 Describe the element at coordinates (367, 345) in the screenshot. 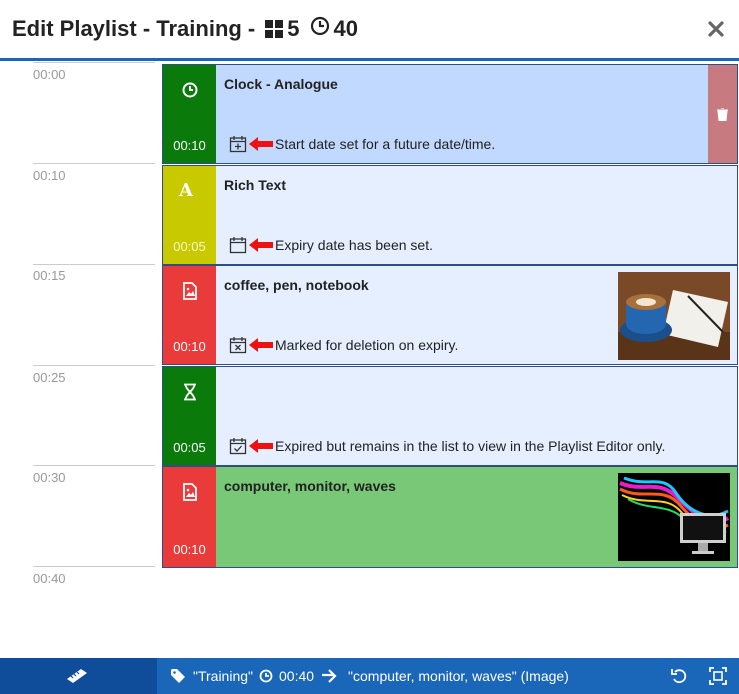

I see `item-note-text: Marked for deletion on expiry.` at that location.